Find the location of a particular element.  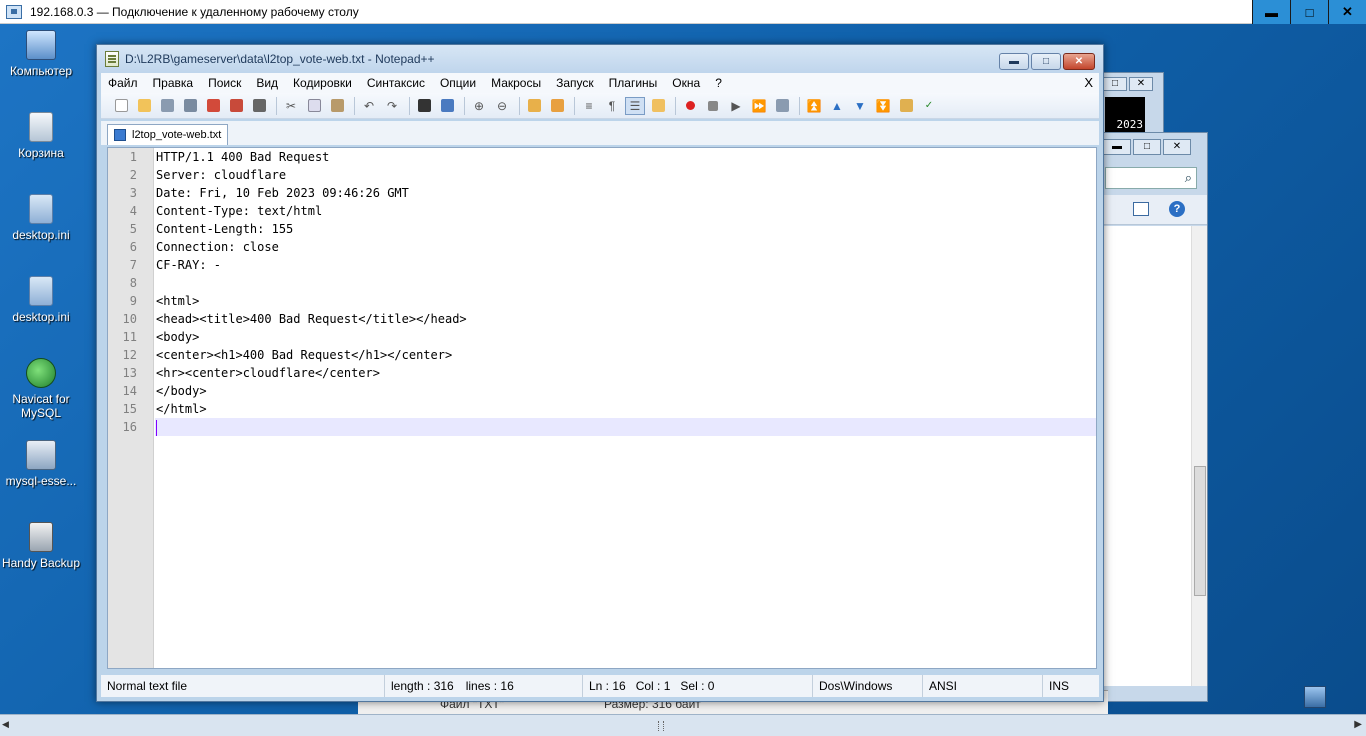

menu-encoding: Кодировки is located at coordinates (323, 83).